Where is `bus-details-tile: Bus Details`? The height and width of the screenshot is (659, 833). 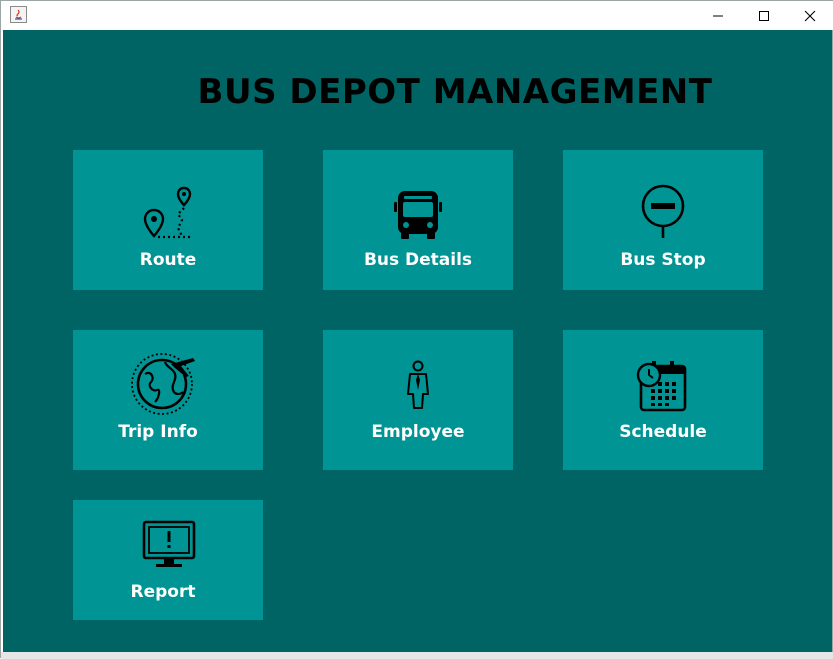
bus-details-tile: Bus Details is located at coordinates (418, 220).